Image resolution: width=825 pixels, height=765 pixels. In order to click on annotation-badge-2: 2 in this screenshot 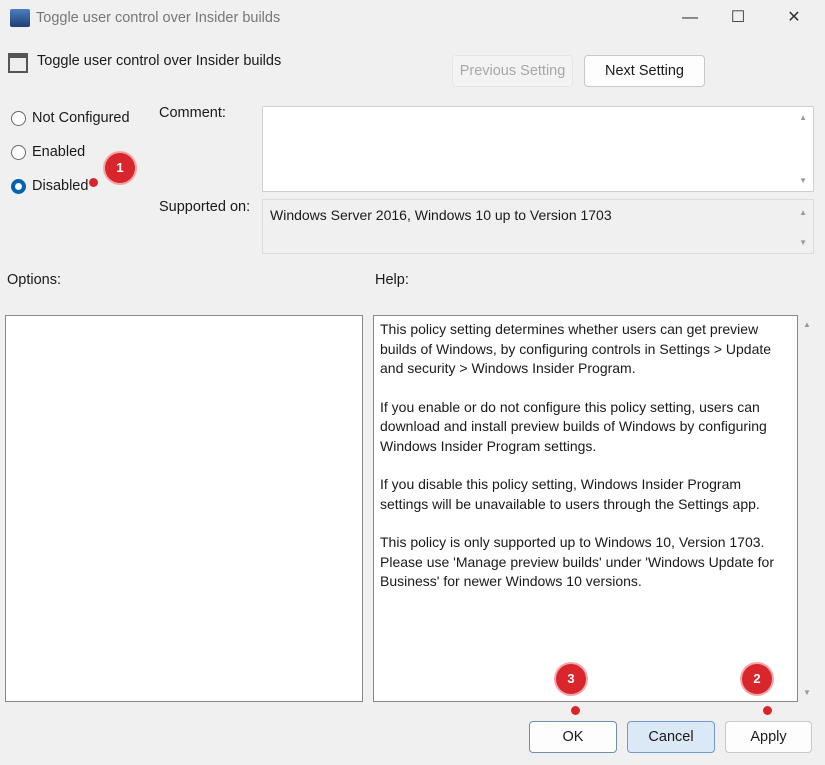, I will do `click(757, 679)`.